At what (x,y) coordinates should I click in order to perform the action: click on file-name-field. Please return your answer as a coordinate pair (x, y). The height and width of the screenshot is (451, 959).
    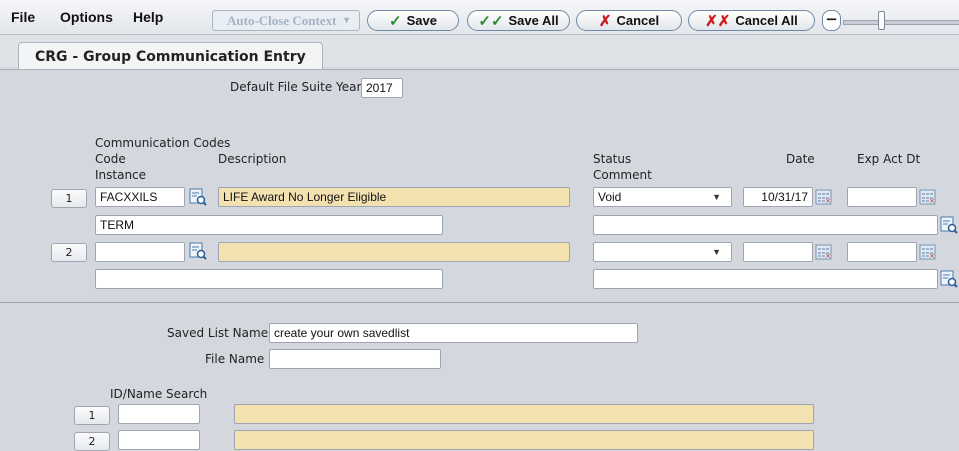
    Looking at the image, I should click on (355, 359).